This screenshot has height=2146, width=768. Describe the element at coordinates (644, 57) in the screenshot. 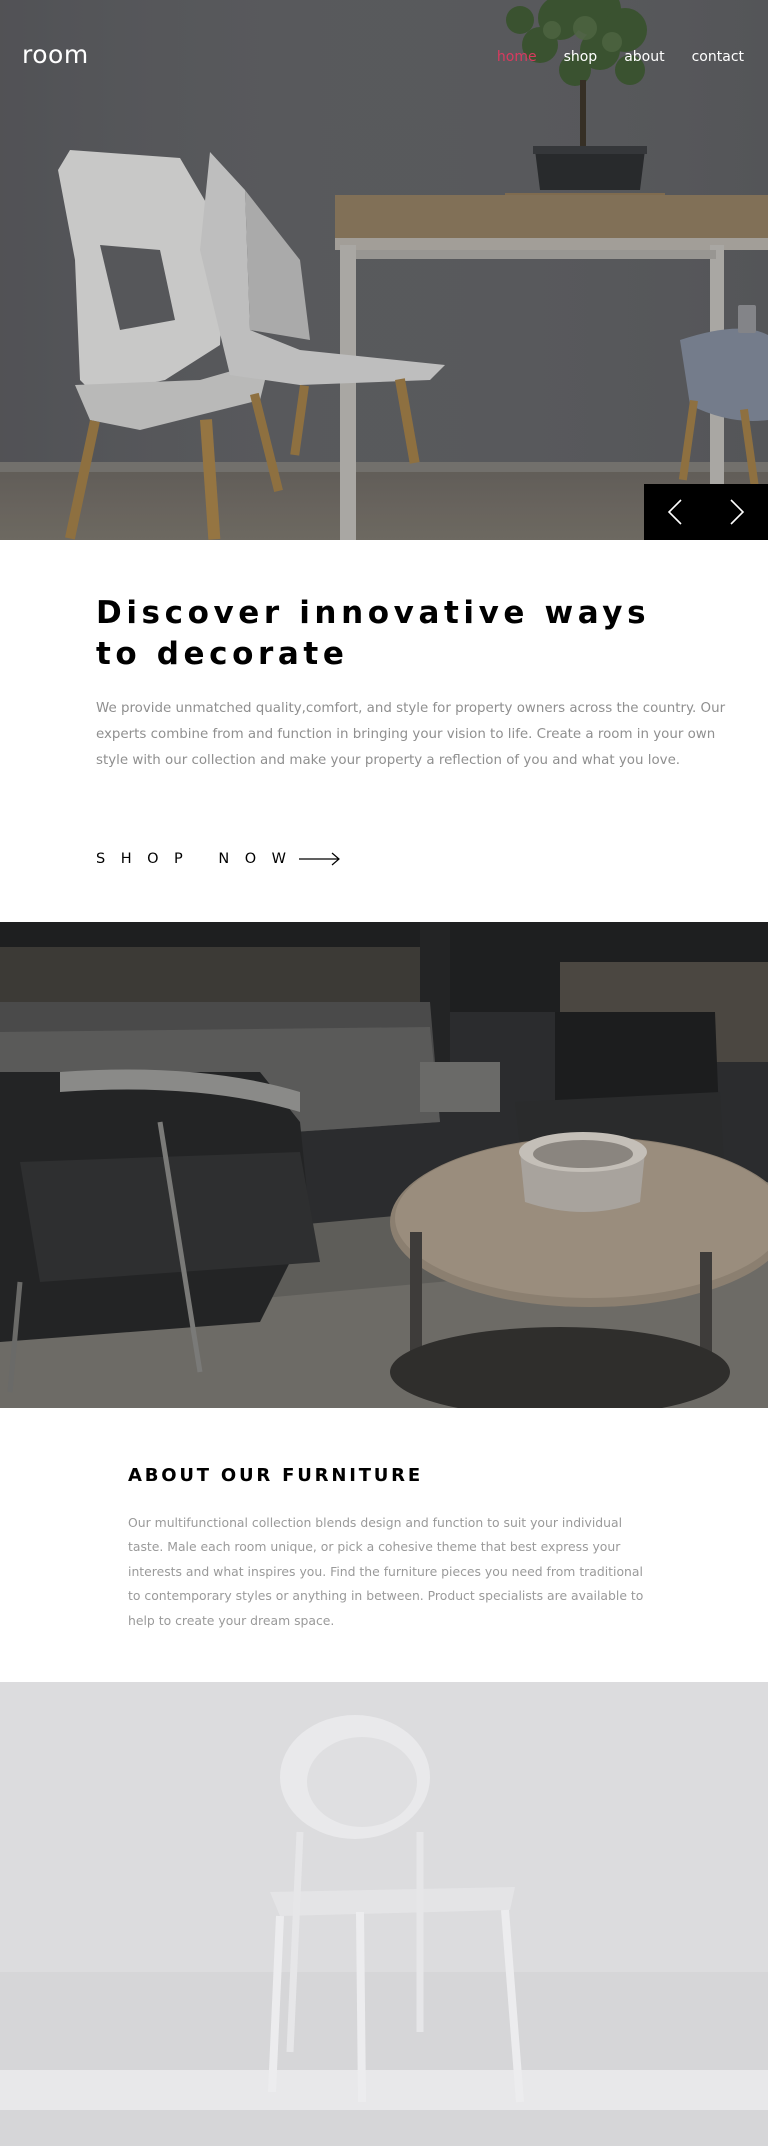

I see `nav-link-about: about` at that location.